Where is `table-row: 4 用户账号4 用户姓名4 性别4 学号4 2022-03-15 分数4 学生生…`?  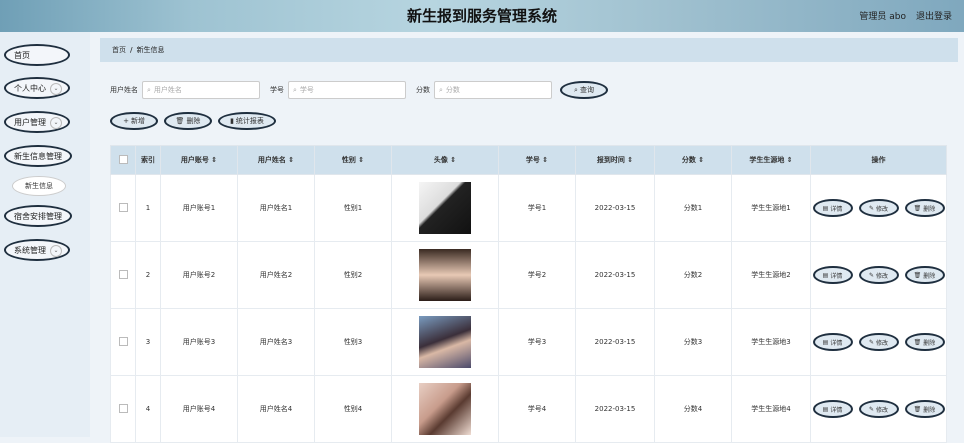
table-row: 4 用户账号4 用户姓名4 性别4 学号4 2022-03-15 分数4 学生生… is located at coordinates (528, 409).